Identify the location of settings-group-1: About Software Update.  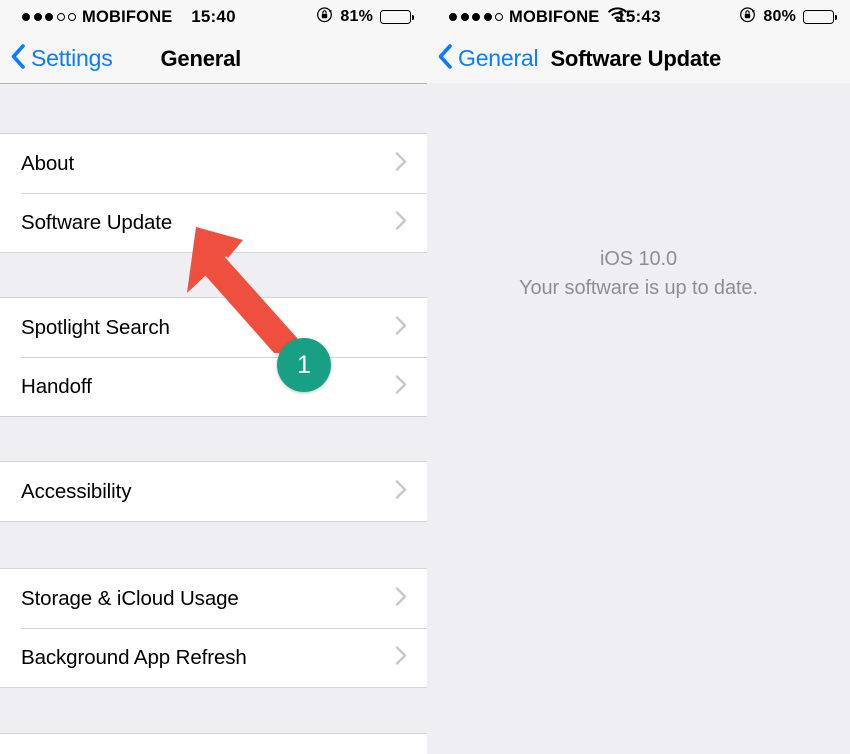
(213, 193).